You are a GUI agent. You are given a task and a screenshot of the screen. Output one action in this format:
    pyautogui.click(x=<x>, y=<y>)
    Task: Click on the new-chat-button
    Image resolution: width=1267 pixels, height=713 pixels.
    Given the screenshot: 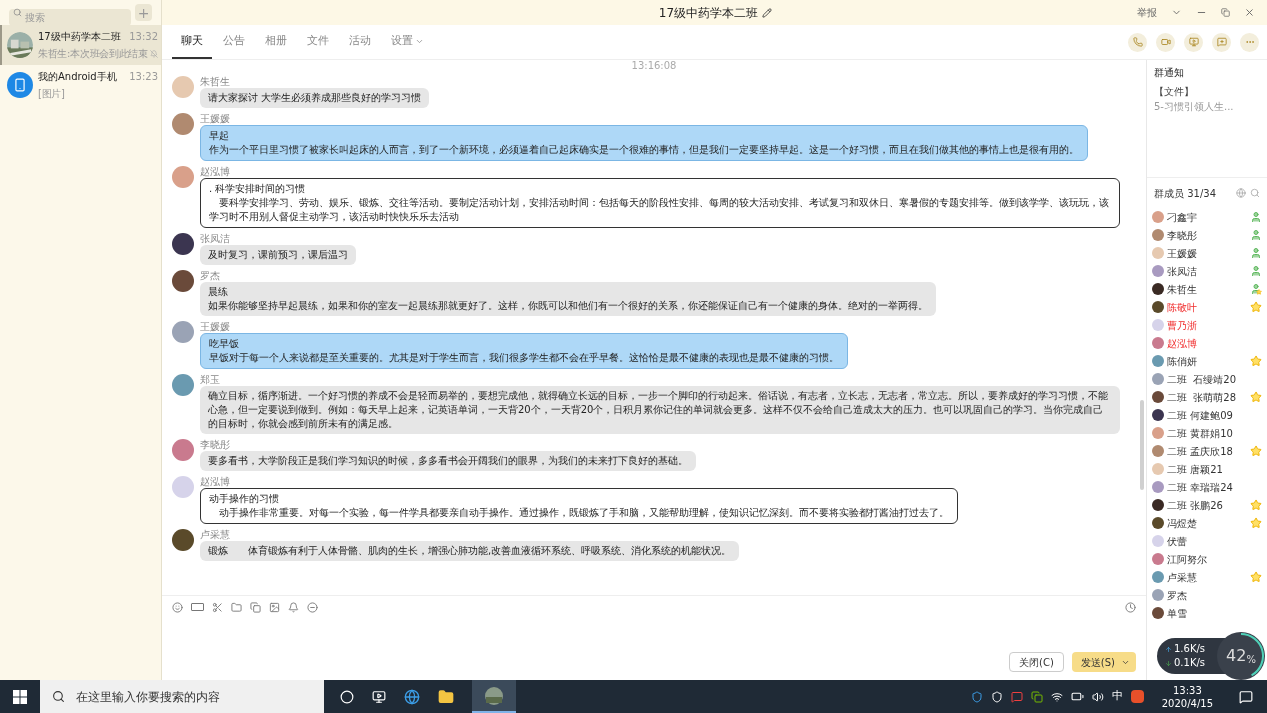 What is the action you would take?
    pyautogui.click(x=1221, y=42)
    